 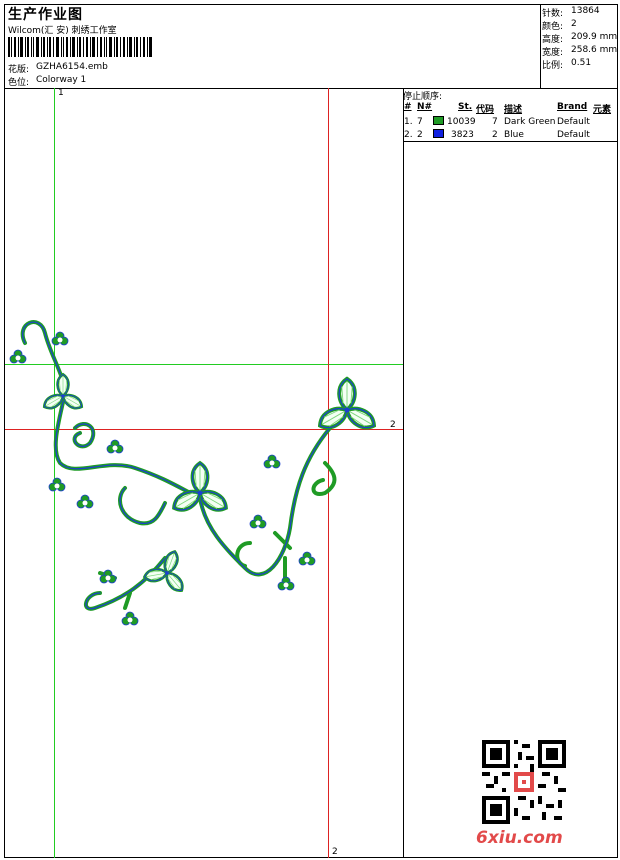 What do you see at coordinates (62, 31) in the screenshot?
I see `studio-subtitle: Wilcom(汇 安) 刺绣工作室` at bounding box center [62, 31].